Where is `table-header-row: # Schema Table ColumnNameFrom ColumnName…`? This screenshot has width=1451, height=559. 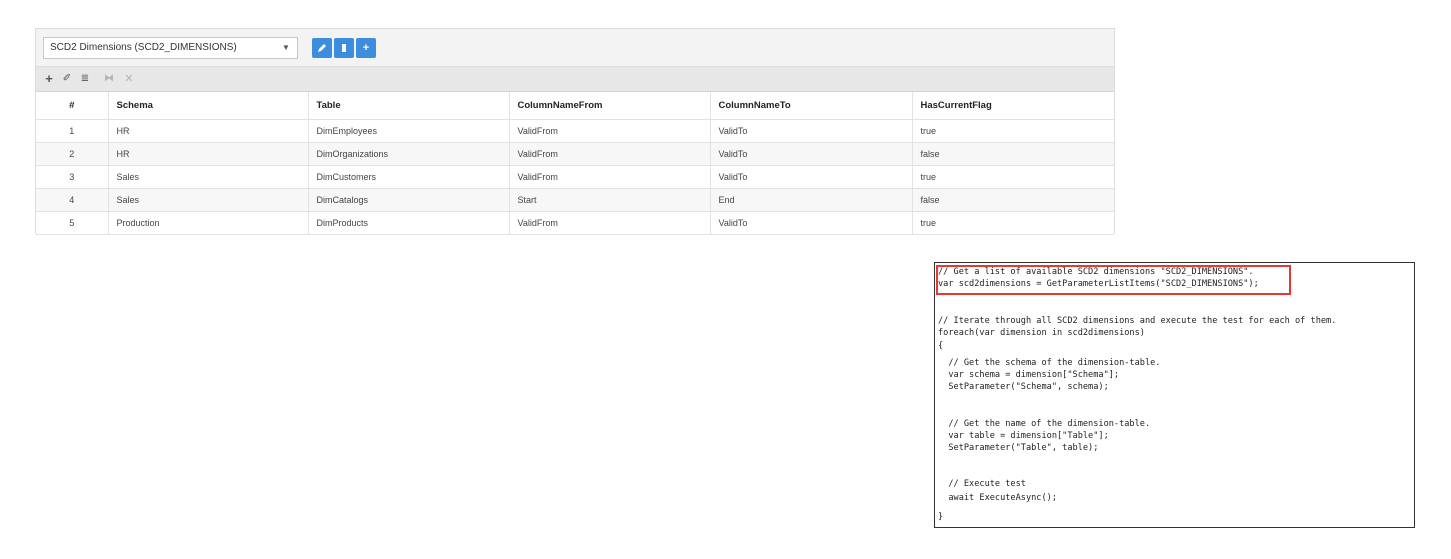
table-header-row: # Schema Table ColumnNameFrom ColumnName… is located at coordinates (575, 106).